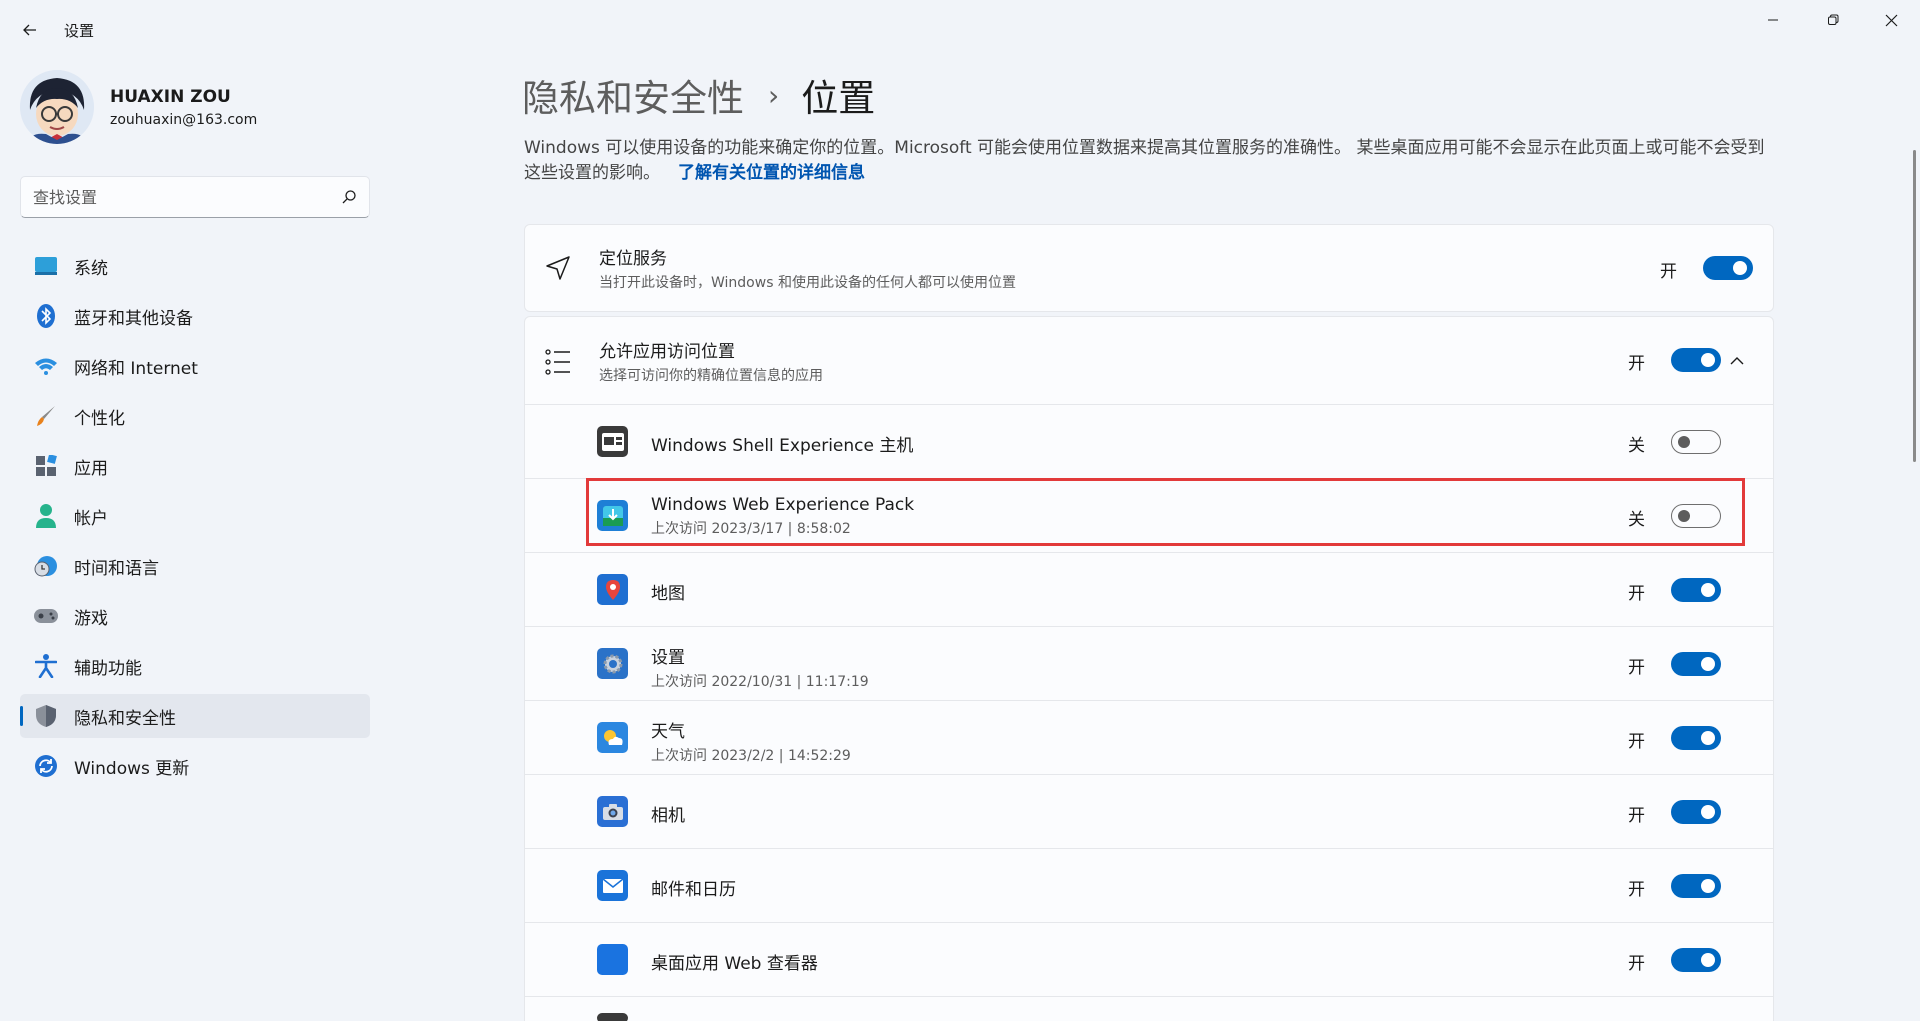 The height and width of the screenshot is (1021, 1920). What do you see at coordinates (1696, 442) in the screenshot?
I see `app-toggle-shell-experience` at bounding box center [1696, 442].